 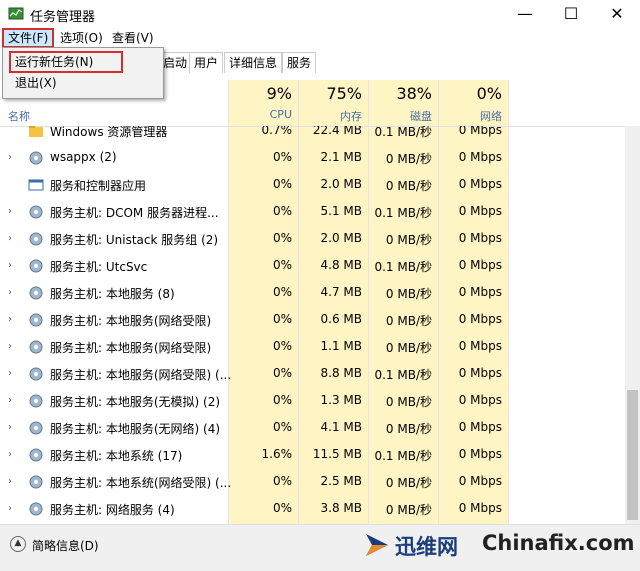 I want to click on header-cpu-percent: 9%, so click(x=279, y=93).